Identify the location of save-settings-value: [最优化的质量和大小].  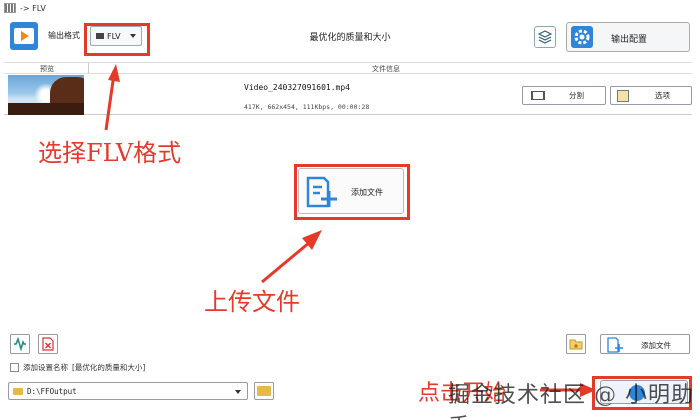
(109, 367).